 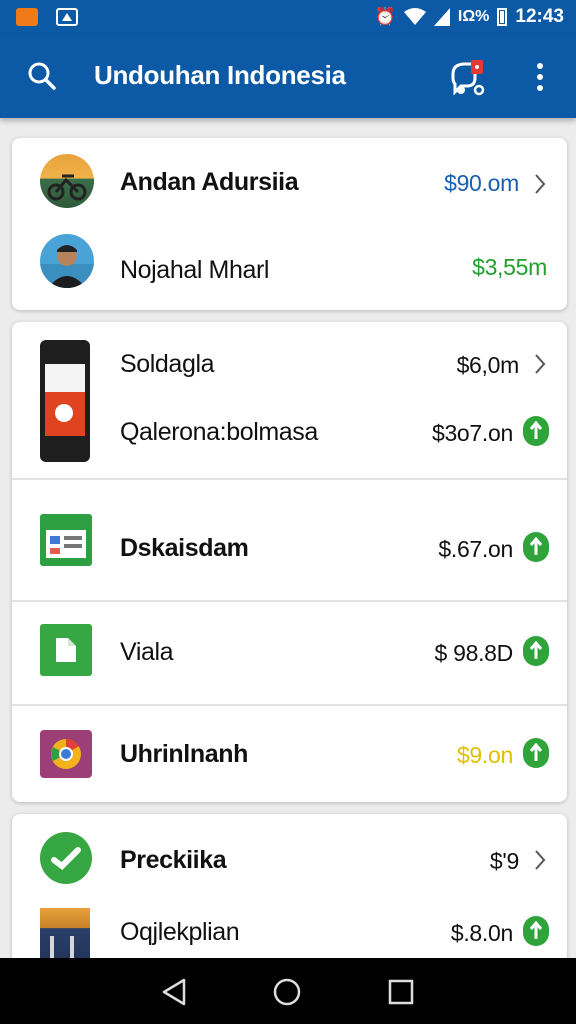 What do you see at coordinates (173, 860) in the screenshot?
I see `row-name: Preckiika` at bounding box center [173, 860].